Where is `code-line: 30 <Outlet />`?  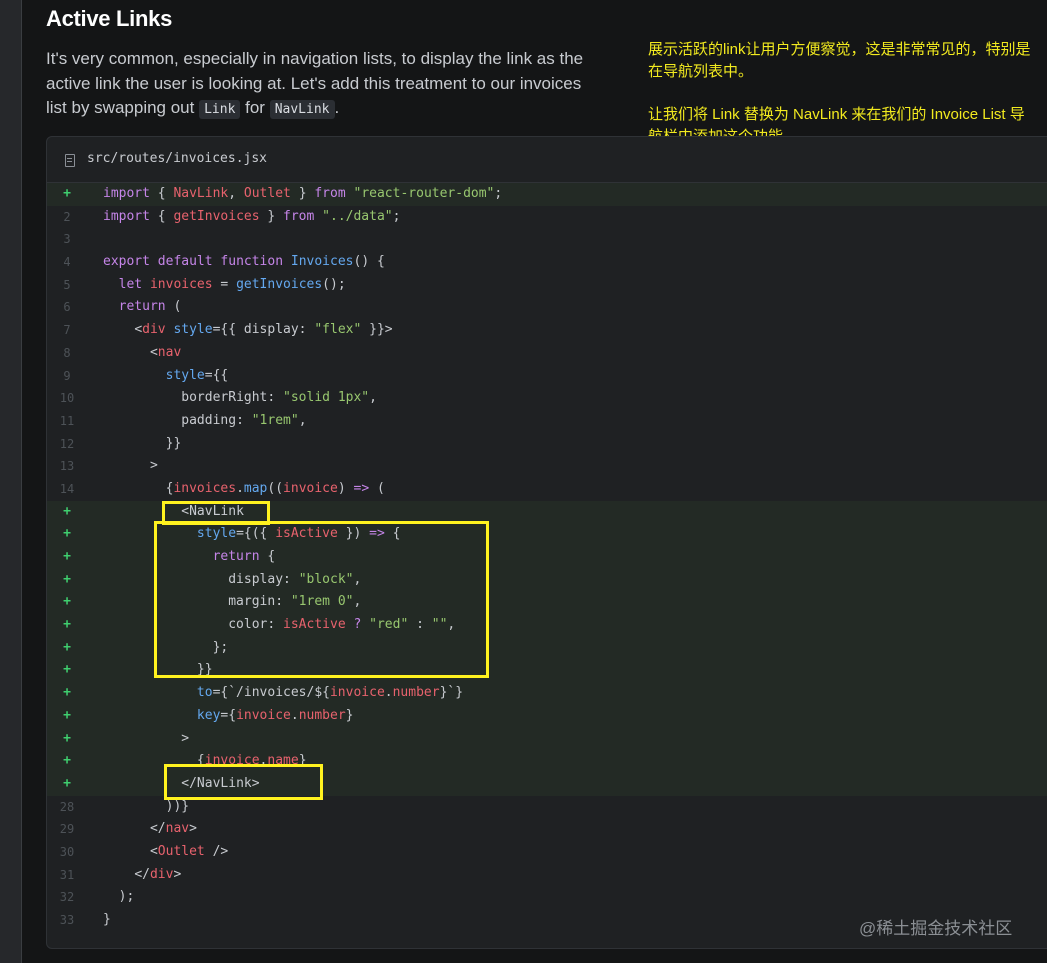
code-line: 30 <Outlet /> is located at coordinates (547, 852).